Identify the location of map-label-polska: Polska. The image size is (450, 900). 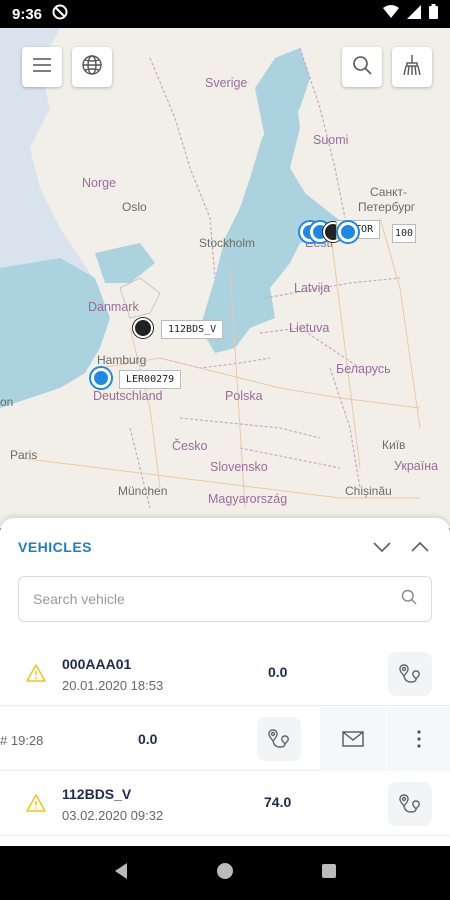
(244, 396).